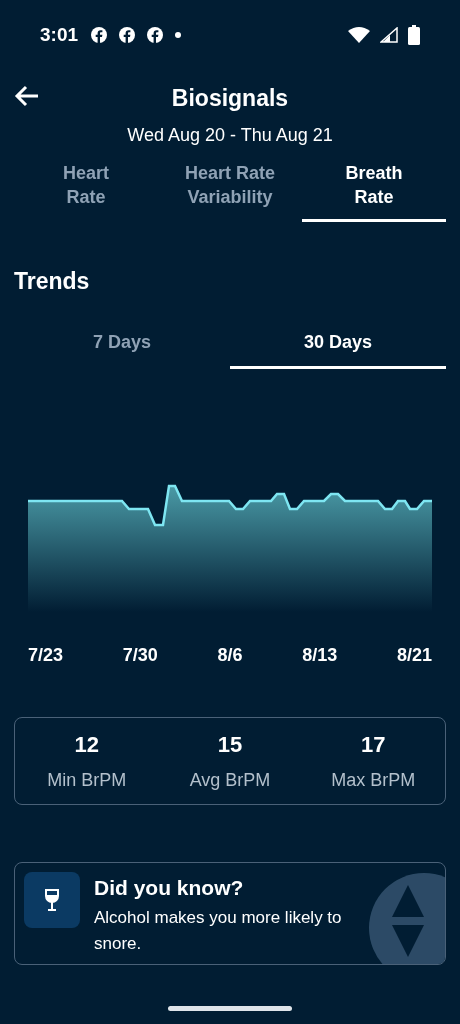 This screenshot has height=1024, width=460. What do you see at coordinates (374, 191) in the screenshot?
I see `biosignal-tab: Breath Rate` at bounding box center [374, 191].